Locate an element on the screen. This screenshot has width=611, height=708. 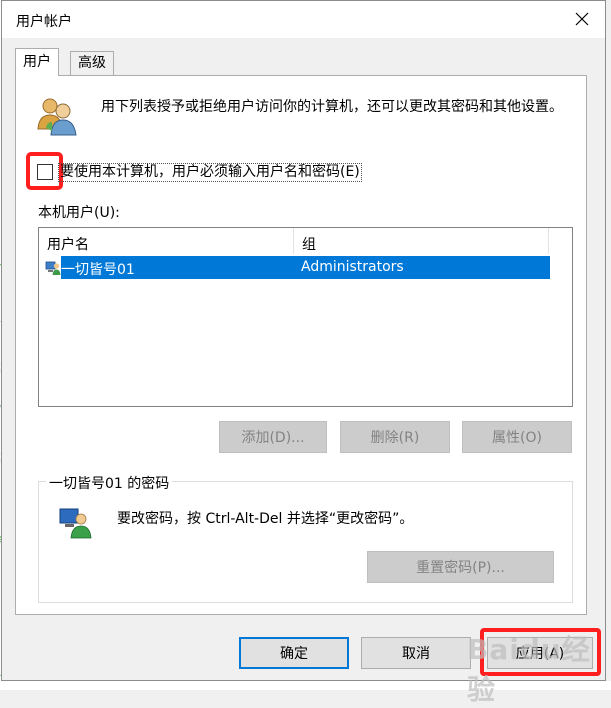
tab-advanced: 高级 is located at coordinates (92, 63).